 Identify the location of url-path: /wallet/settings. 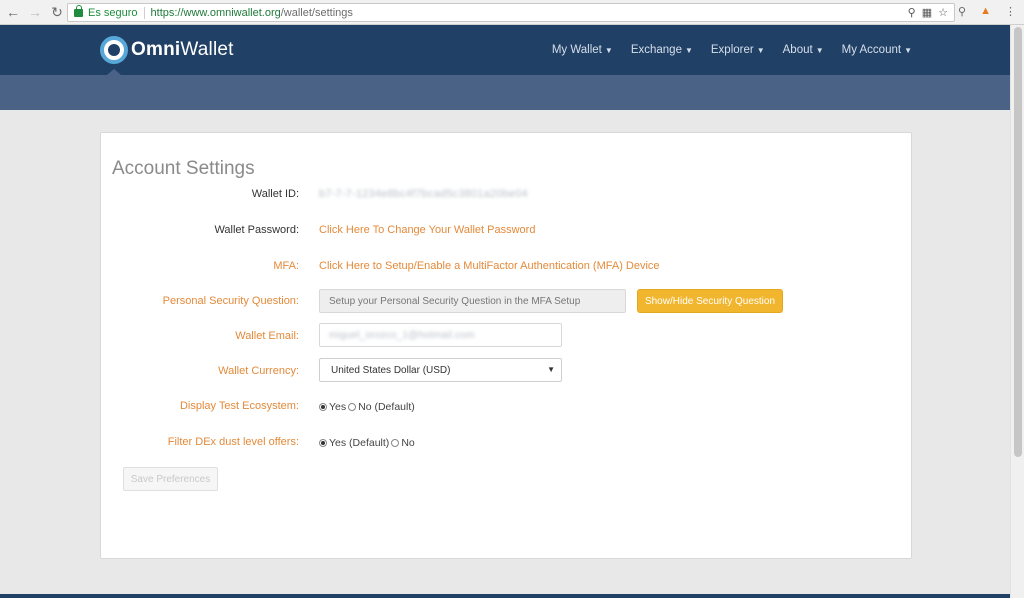
(316, 12).